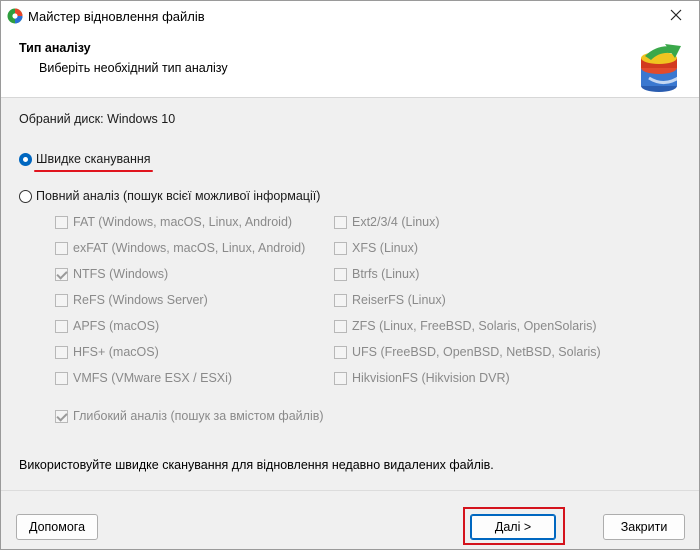 Image resolution: width=700 pixels, height=550 pixels. I want to click on fs-checkbox-ntfs: NTFS (Windows), so click(111, 274).